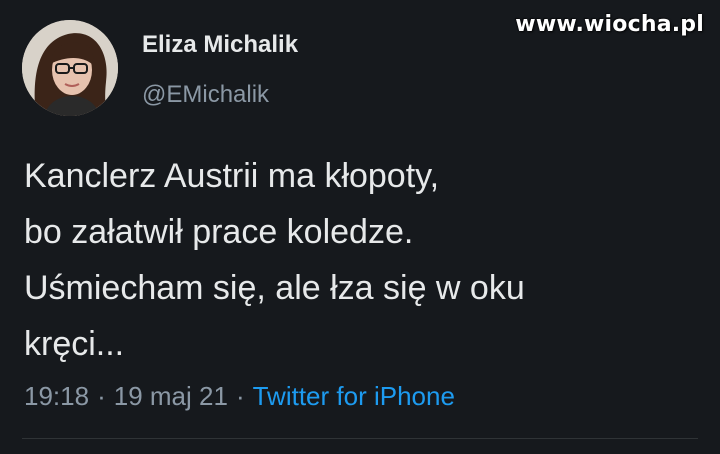 This screenshot has height=454, width=720. I want to click on tweet-source-link: Twitter for iPhone, so click(354, 396).